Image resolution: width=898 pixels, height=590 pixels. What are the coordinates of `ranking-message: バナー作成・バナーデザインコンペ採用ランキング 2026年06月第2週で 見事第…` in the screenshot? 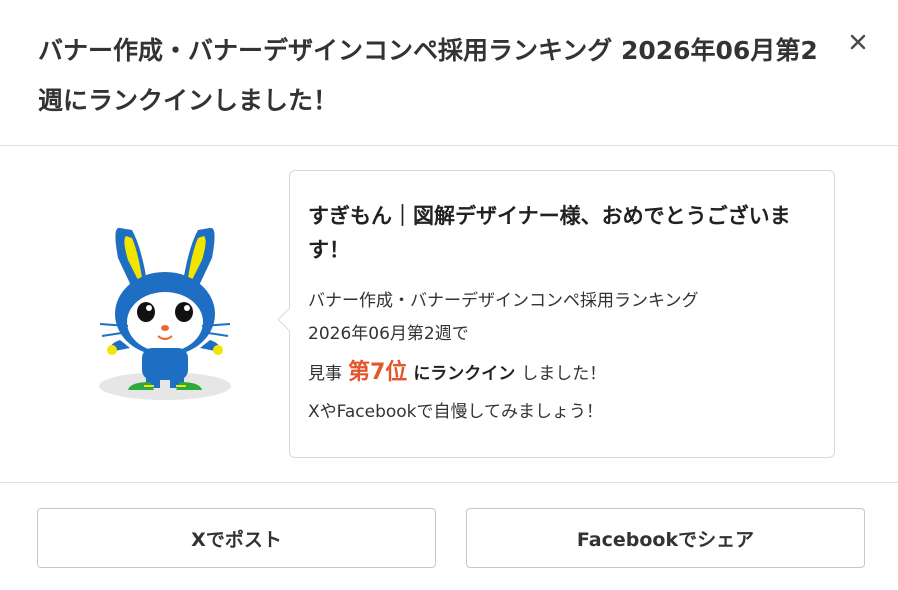 It's located at (563, 357).